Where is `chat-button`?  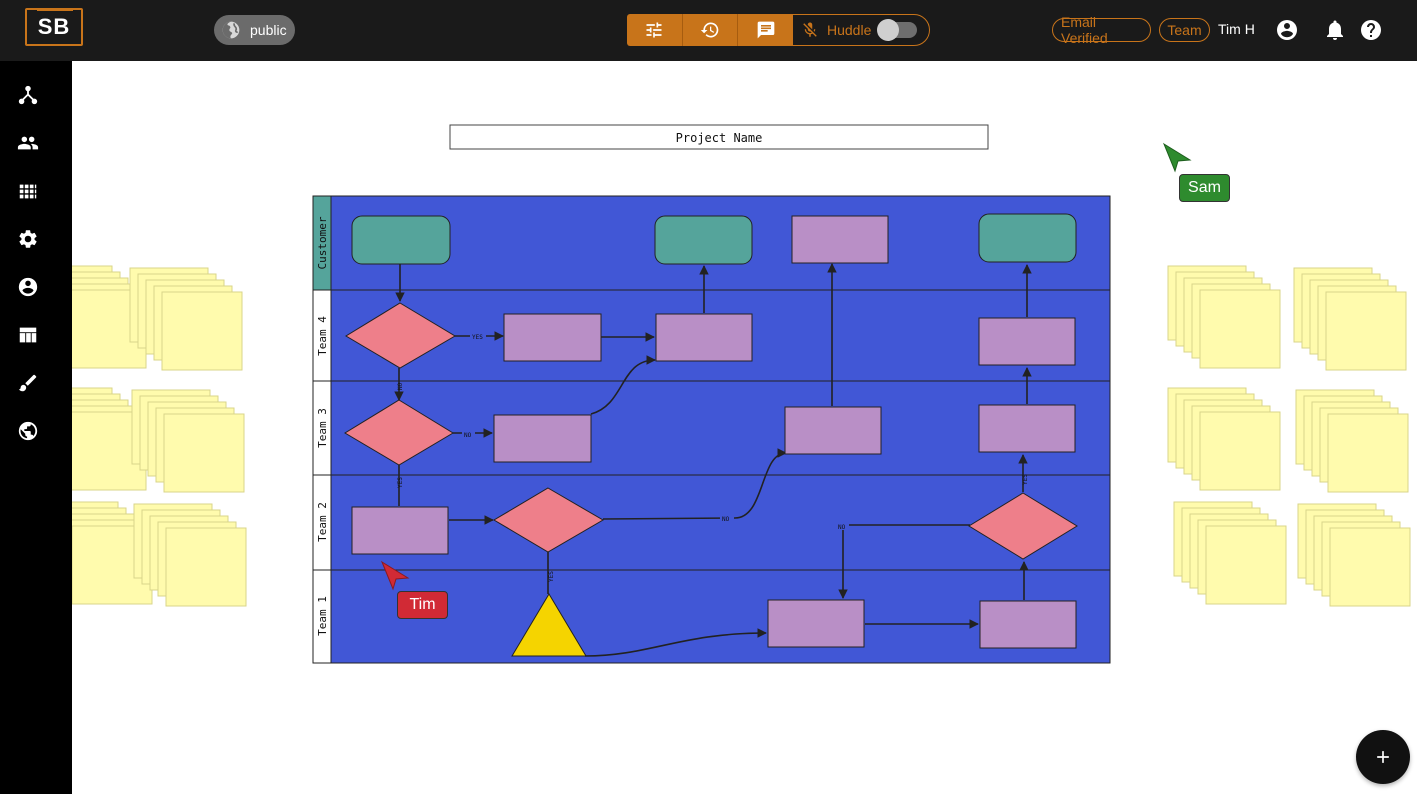
chat-button is located at coordinates (765, 30).